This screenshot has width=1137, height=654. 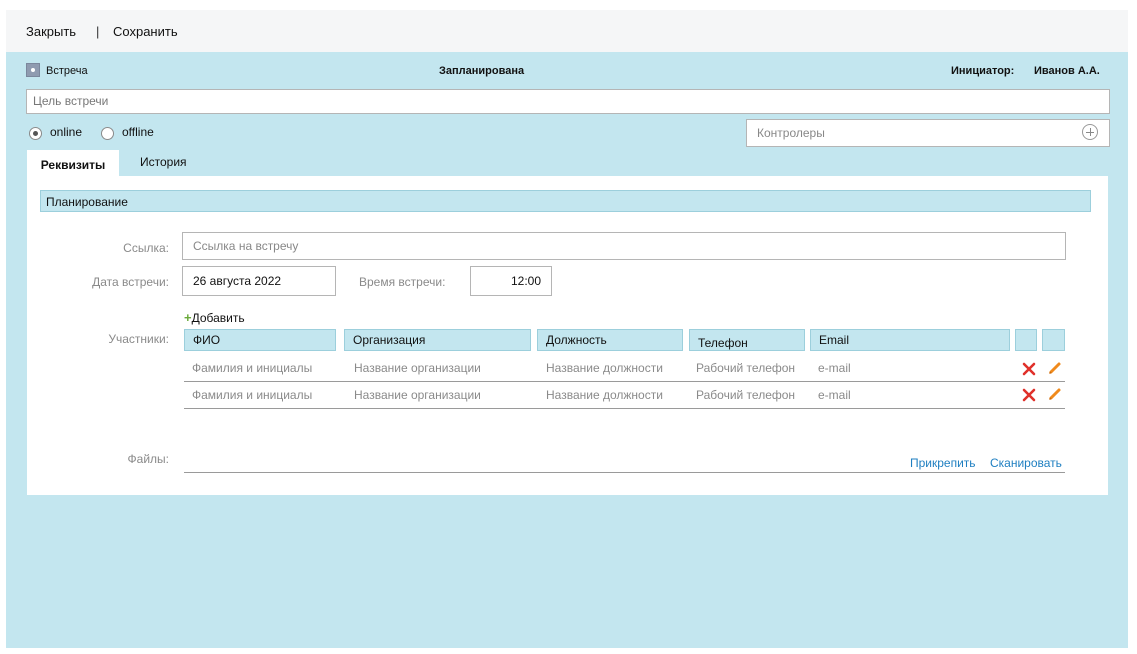 I want to click on meeting-link-input: Ссылка на встречу, so click(x=624, y=246).